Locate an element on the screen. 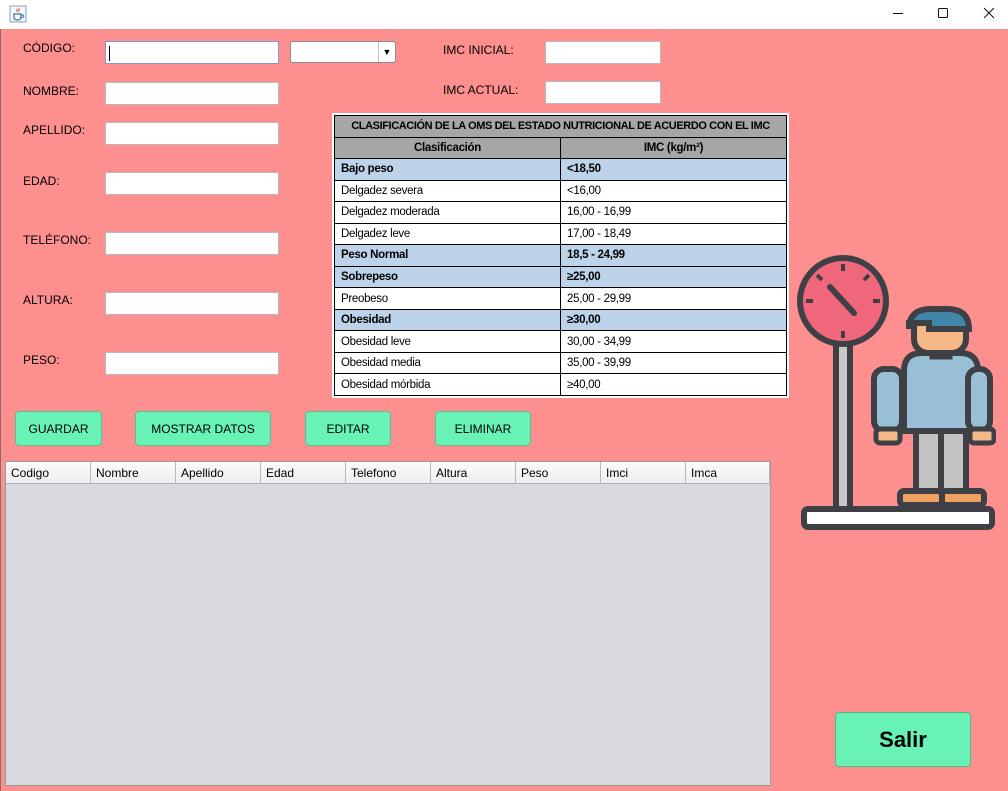 This screenshot has width=1008, height=791. table-row: Bajo peso <18,50 is located at coordinates (560, 169).